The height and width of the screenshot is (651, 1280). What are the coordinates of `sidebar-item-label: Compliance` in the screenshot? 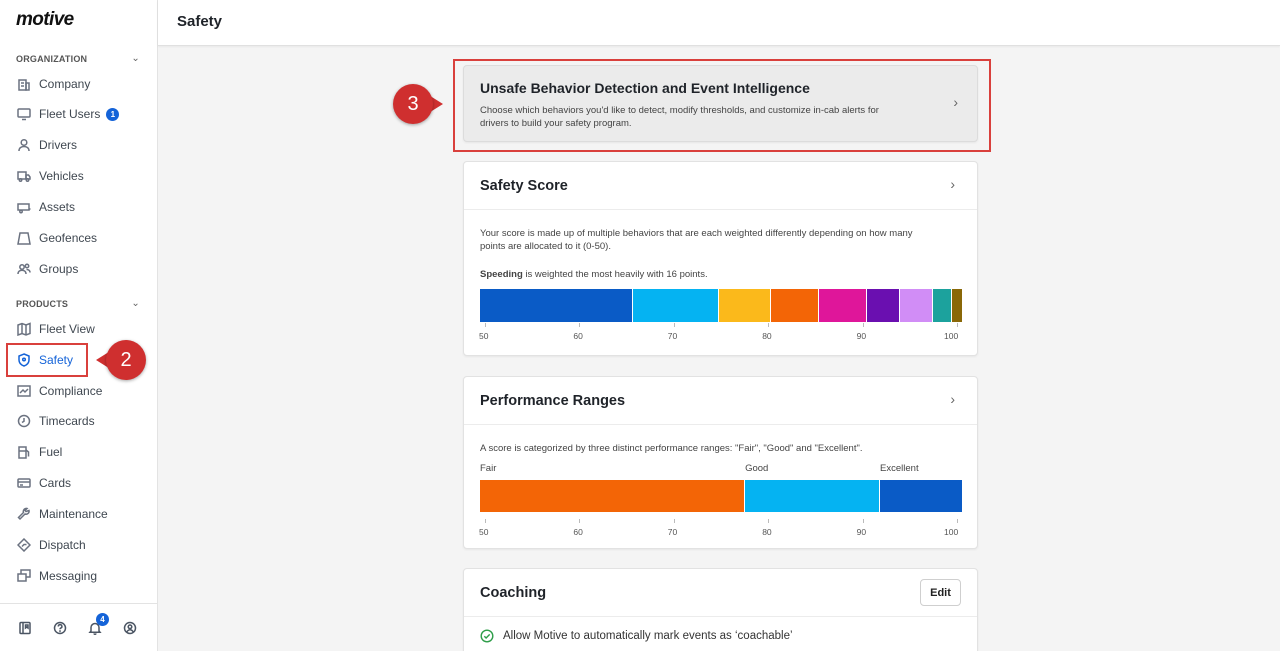 It's located at (71, 391).